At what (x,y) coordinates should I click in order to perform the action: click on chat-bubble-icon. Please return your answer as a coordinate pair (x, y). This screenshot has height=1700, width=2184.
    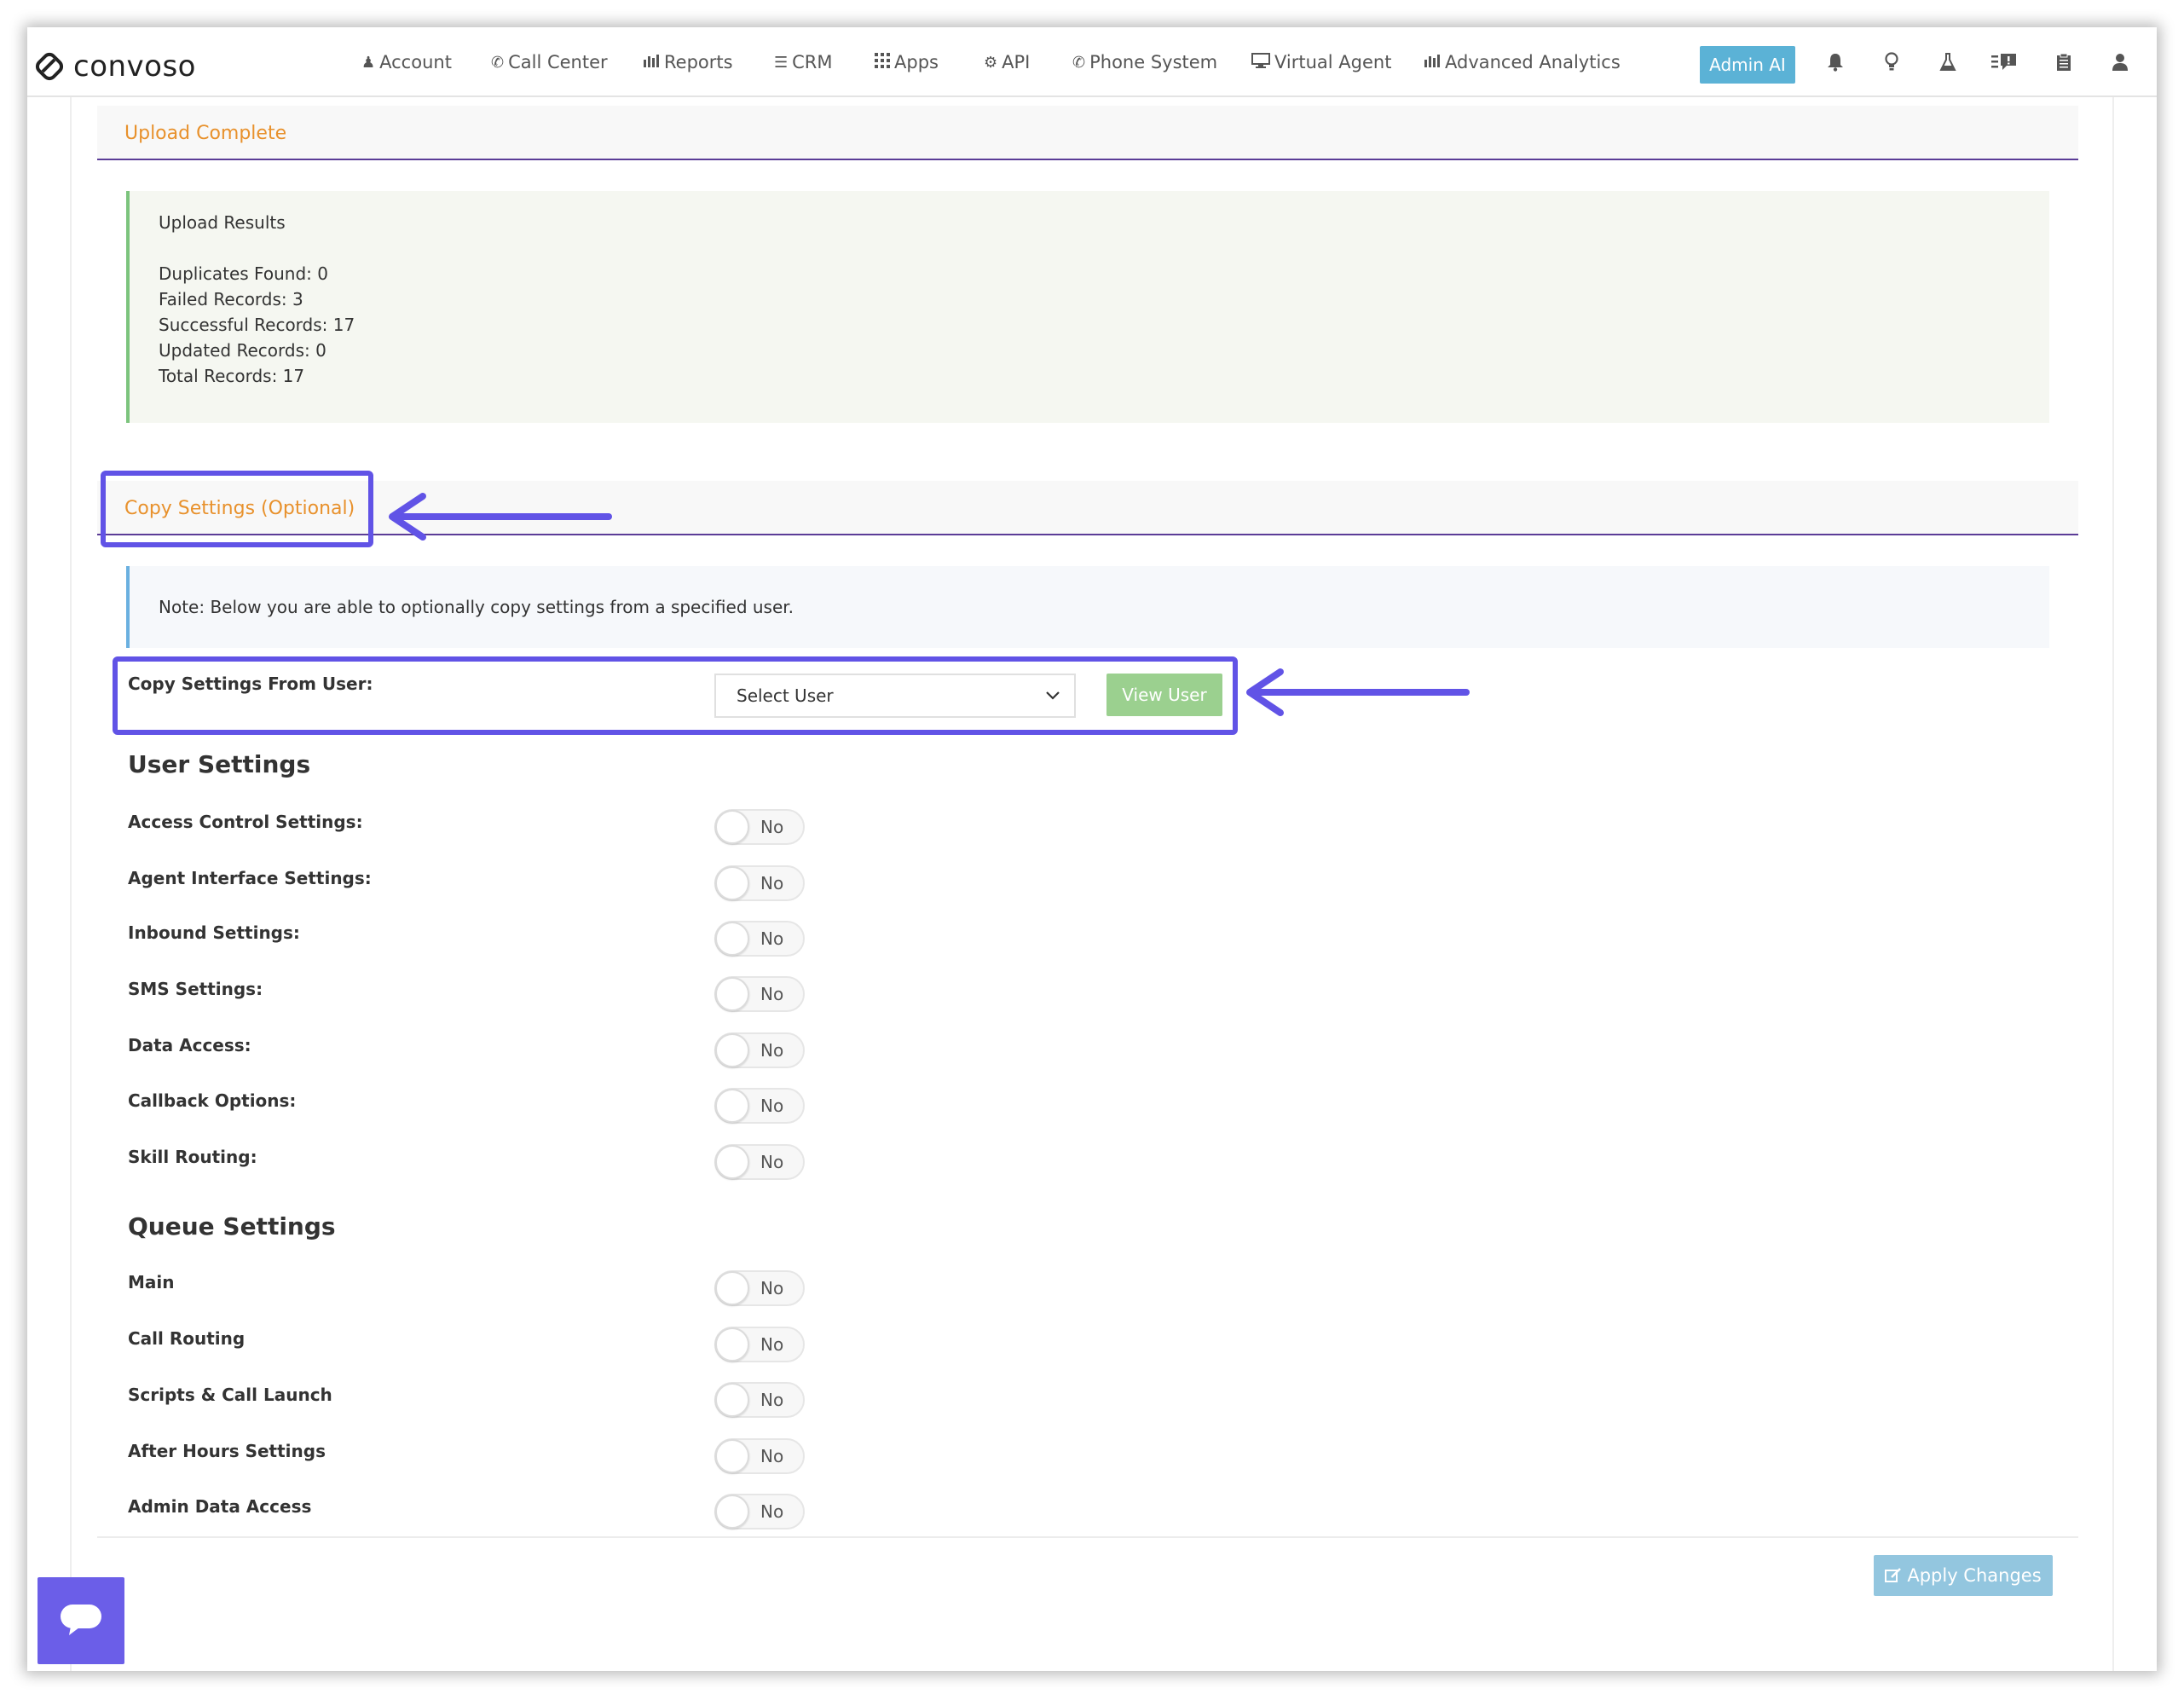
    Looking at the image, I should click on (81, 1620).